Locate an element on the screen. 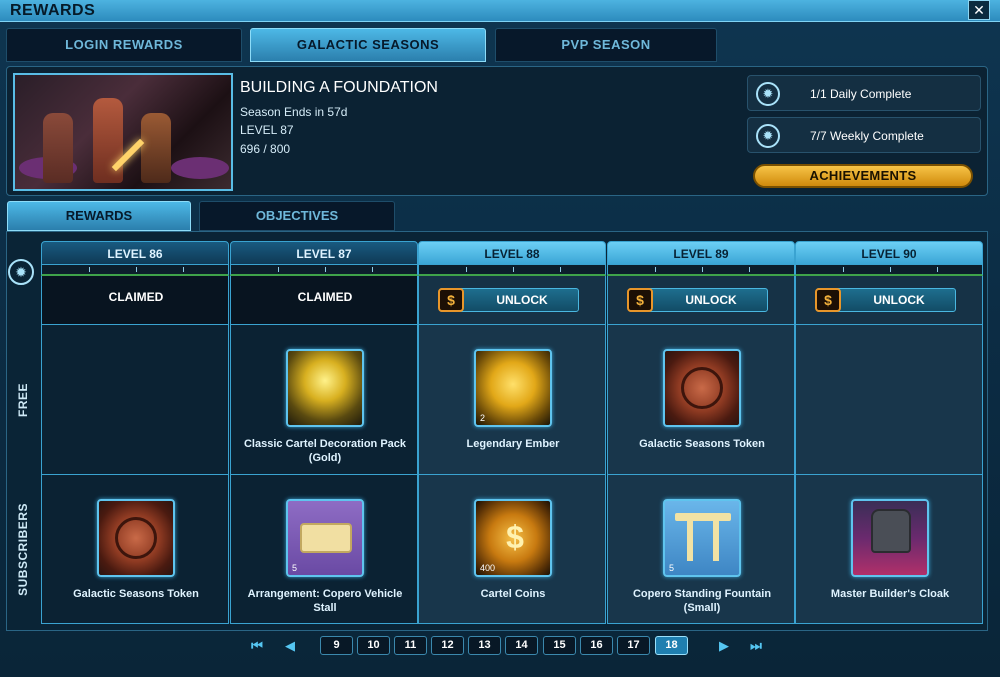 The image size is (1000, 677). window-title: REWARDS is located at coordinates (53, 10).